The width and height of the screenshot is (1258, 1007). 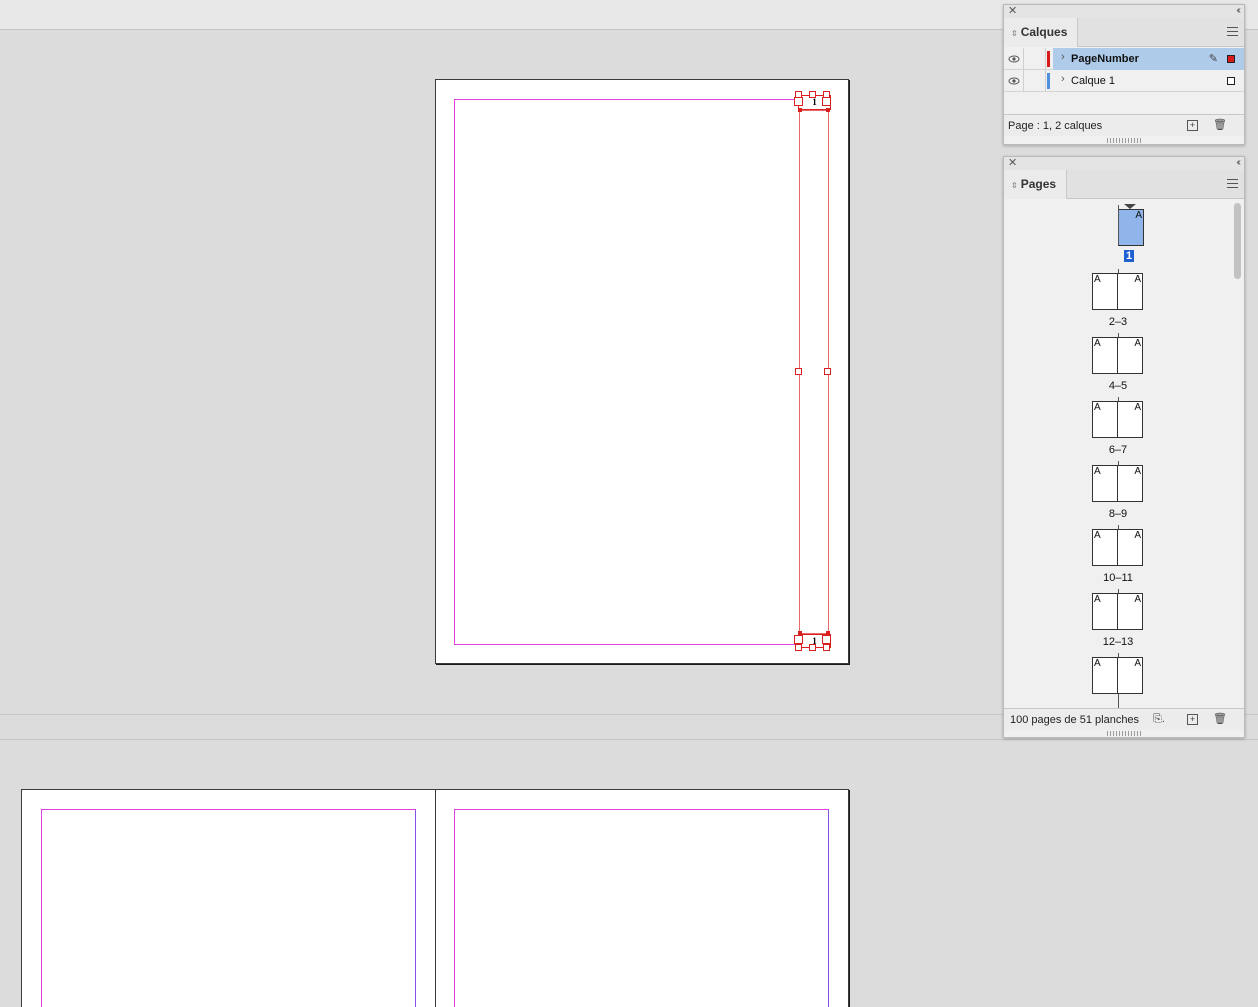 I want to click on tab-pages: ⇳ Pages, so click(x=1036, y=184).